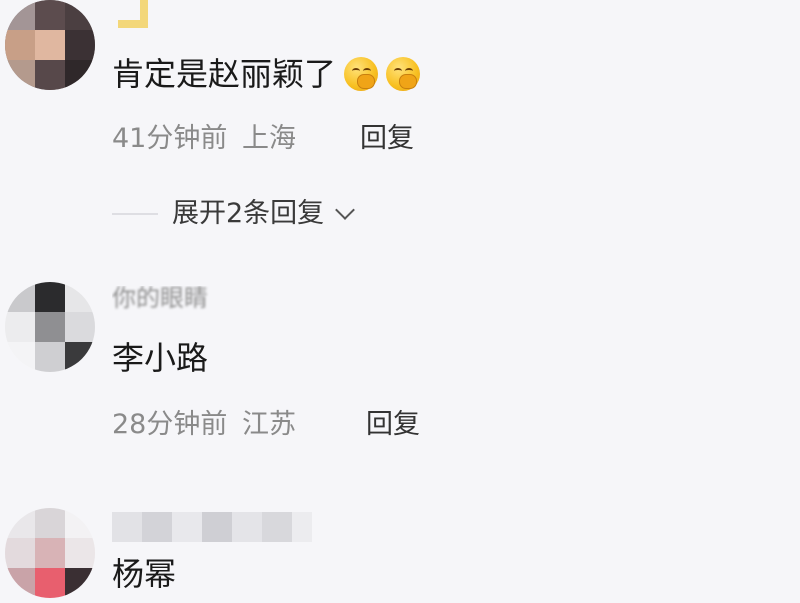 The height and width of the screenshot is (603, 800). I want to click on divider-line, so click(135, 214).